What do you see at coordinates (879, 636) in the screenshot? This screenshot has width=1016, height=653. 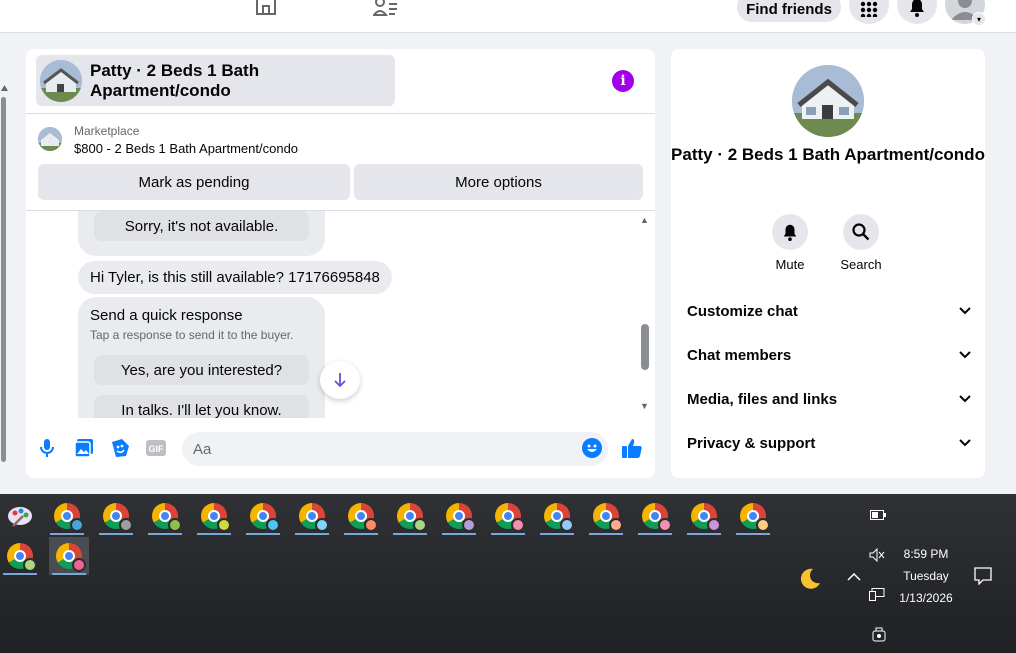 I see `meet-now-icon` at bounding box center [879, 636].